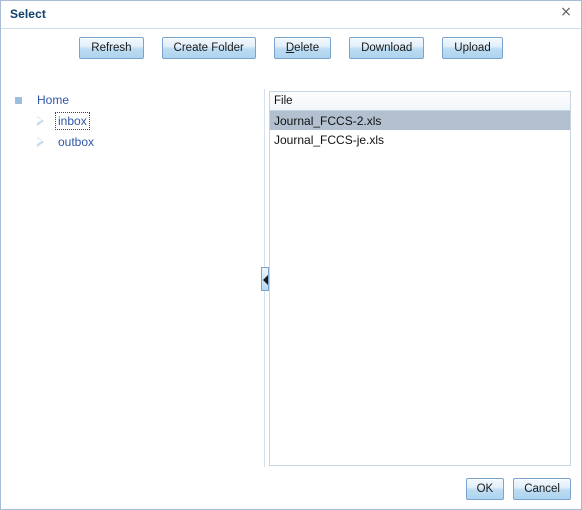  I want to click on delete-button-accesskey: D, so click(290, 48).